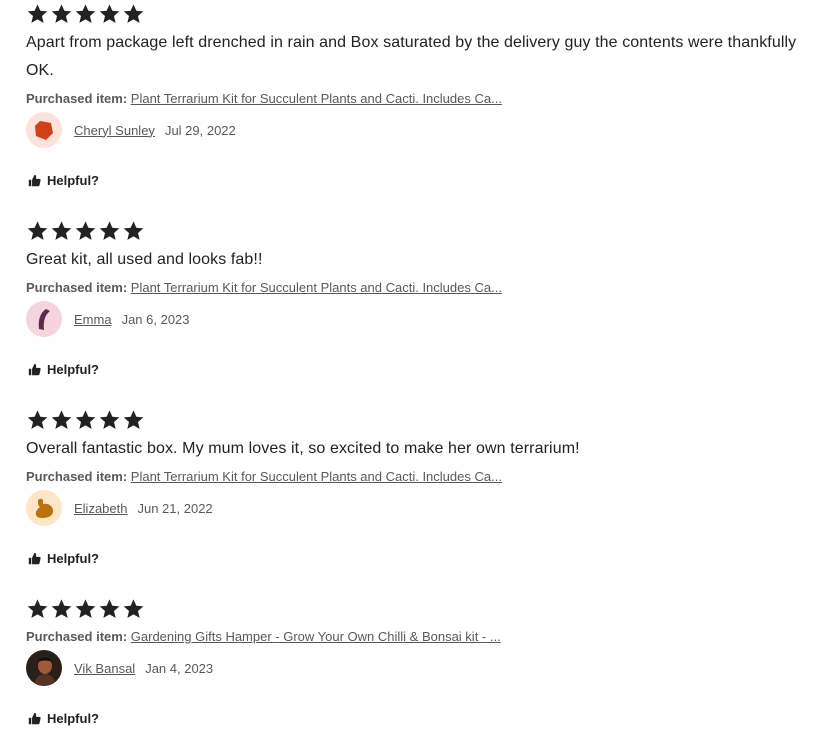 The height and width of the screenshot is (732, 833). What do you see at coordinates (155, 319) in the screenshot?
I see `review-date: Jan 6, 2023` at bounding box center [155, 319].